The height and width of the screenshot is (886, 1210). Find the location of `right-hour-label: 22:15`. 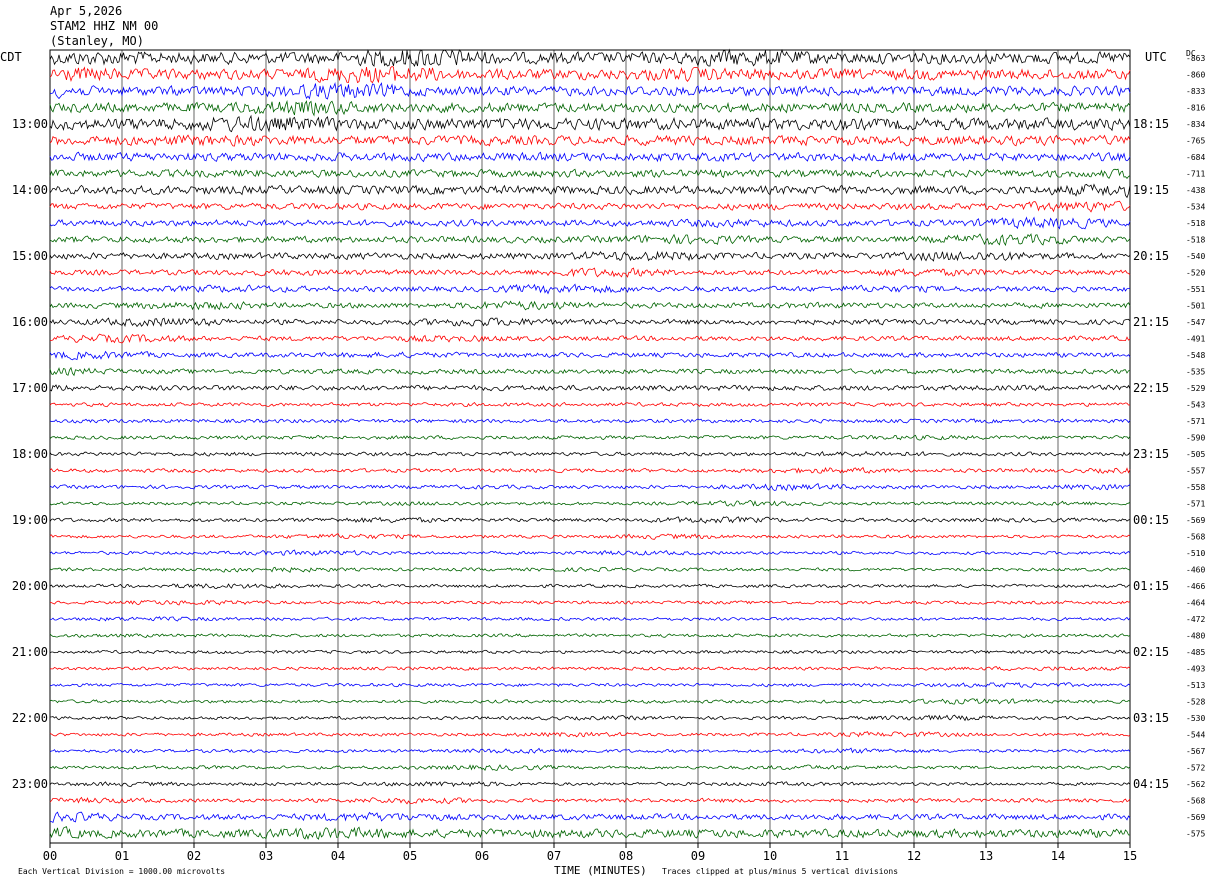

right-hour-label: 22:15 is located at coordinates (1151, 388).